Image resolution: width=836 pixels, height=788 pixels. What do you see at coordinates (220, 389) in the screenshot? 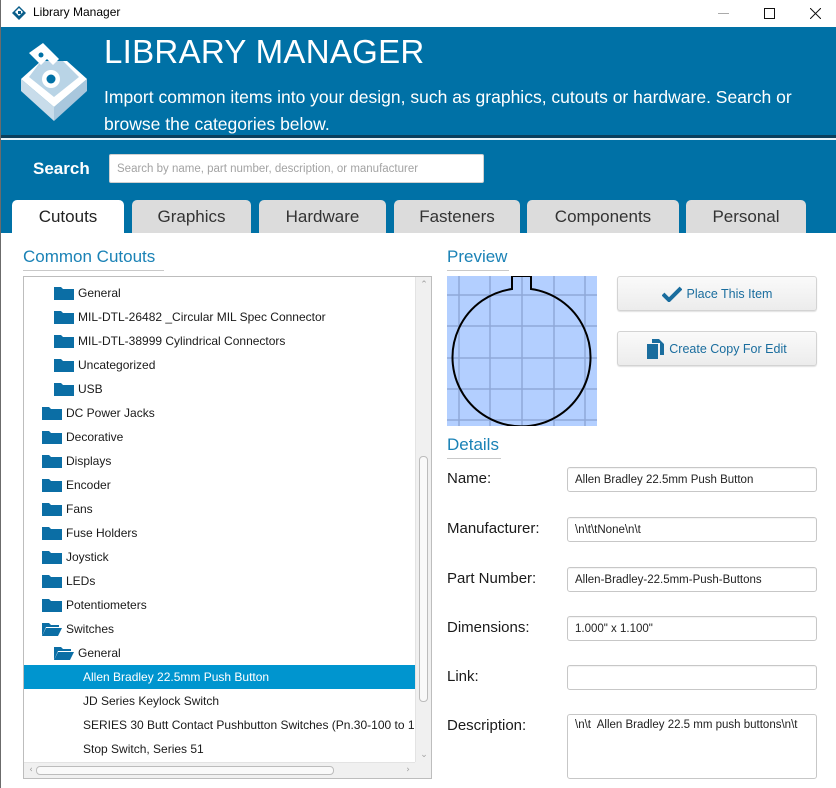
I see `tree-folder: USB` at bounding box center [220, 389].